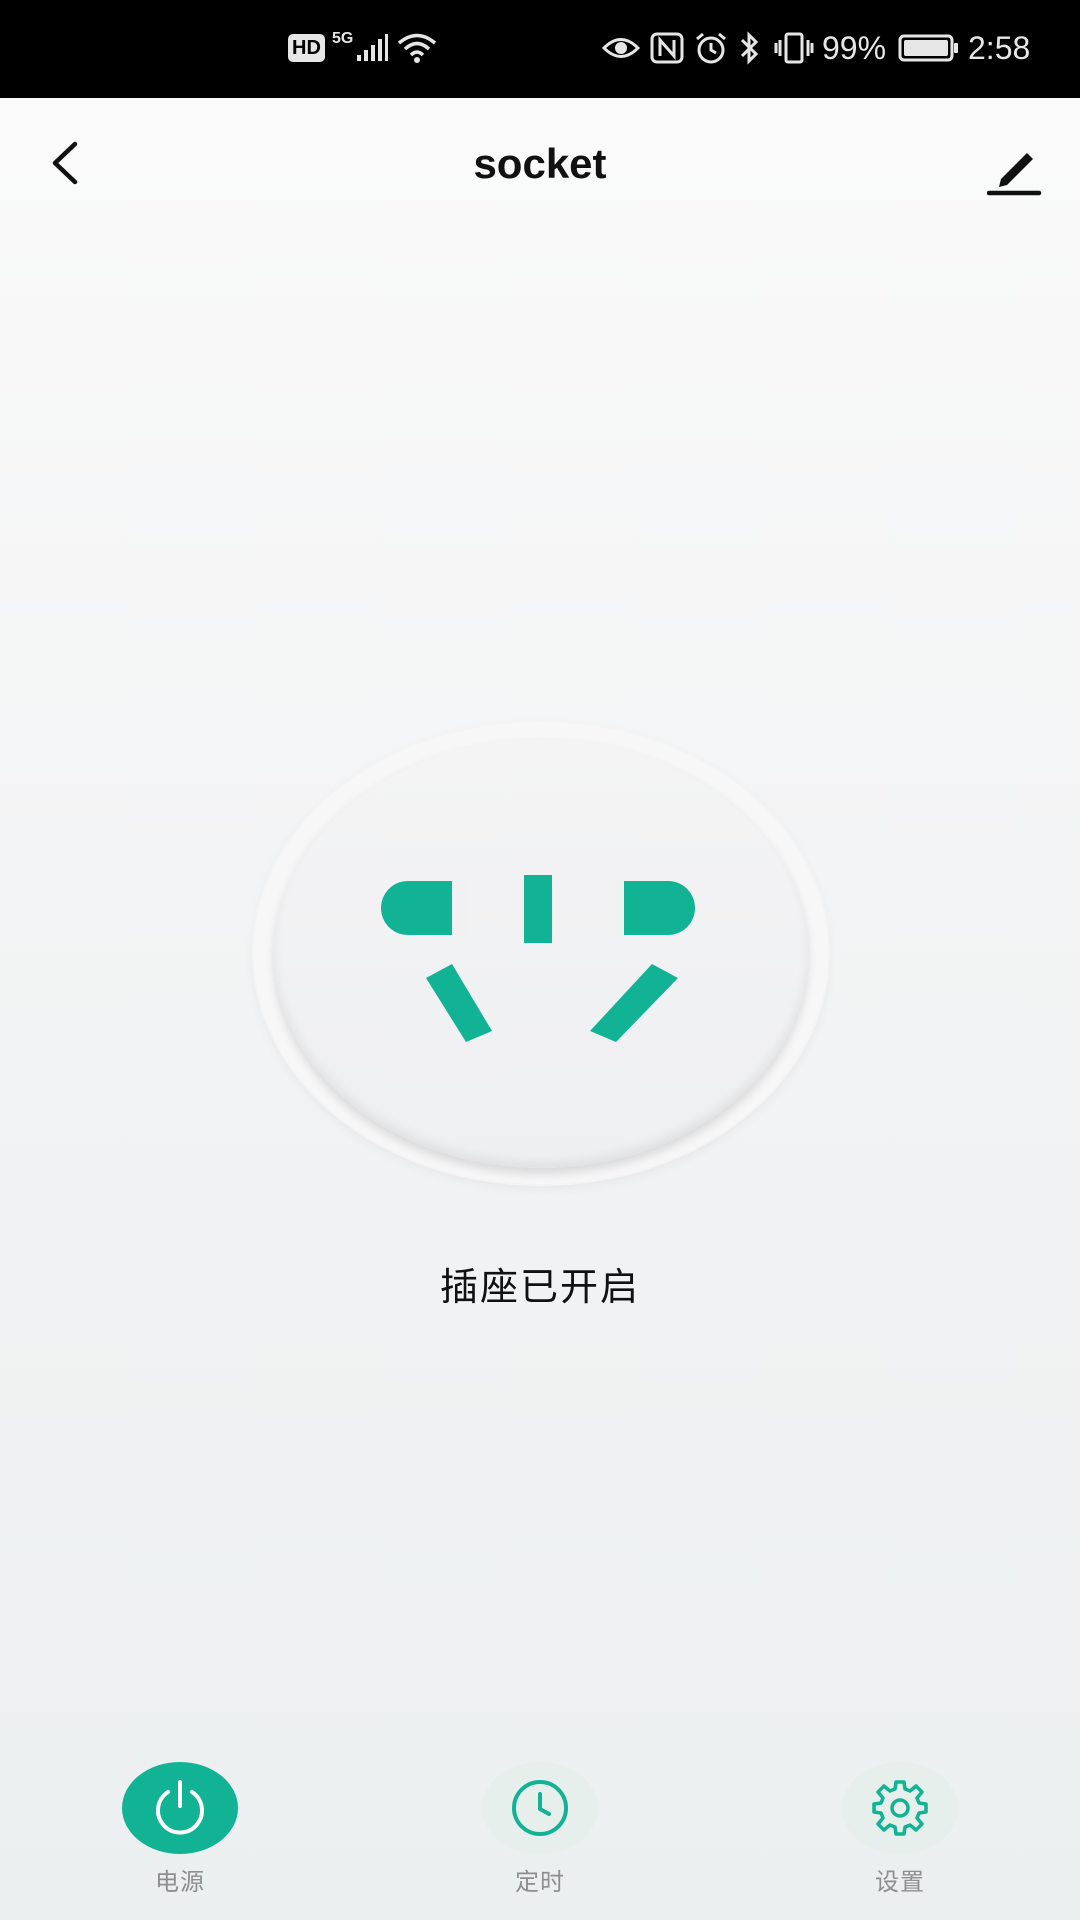 The image size is (1080, 1920). I want to click on status-bar: HD 5G 99% 2:58, so click(540, 49).